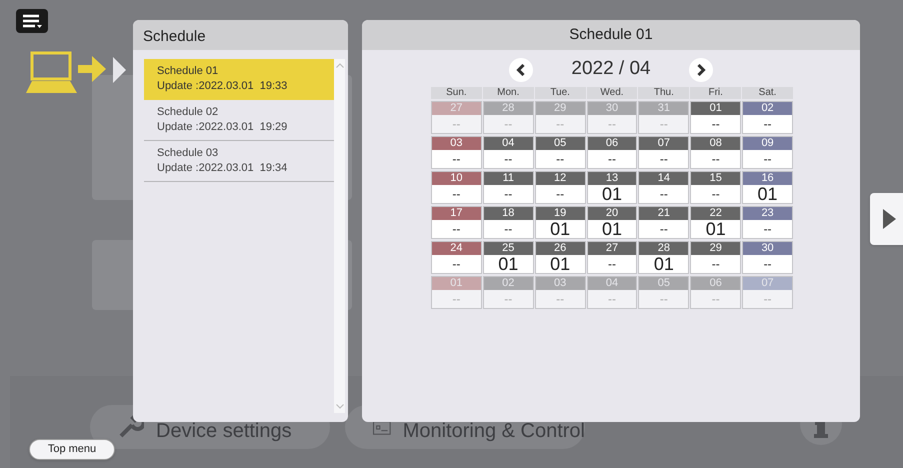 The width and height of the screenshot is (903, 468). I want to click on update-time: Update :2022.03.01 19:29, so click(222, 127).